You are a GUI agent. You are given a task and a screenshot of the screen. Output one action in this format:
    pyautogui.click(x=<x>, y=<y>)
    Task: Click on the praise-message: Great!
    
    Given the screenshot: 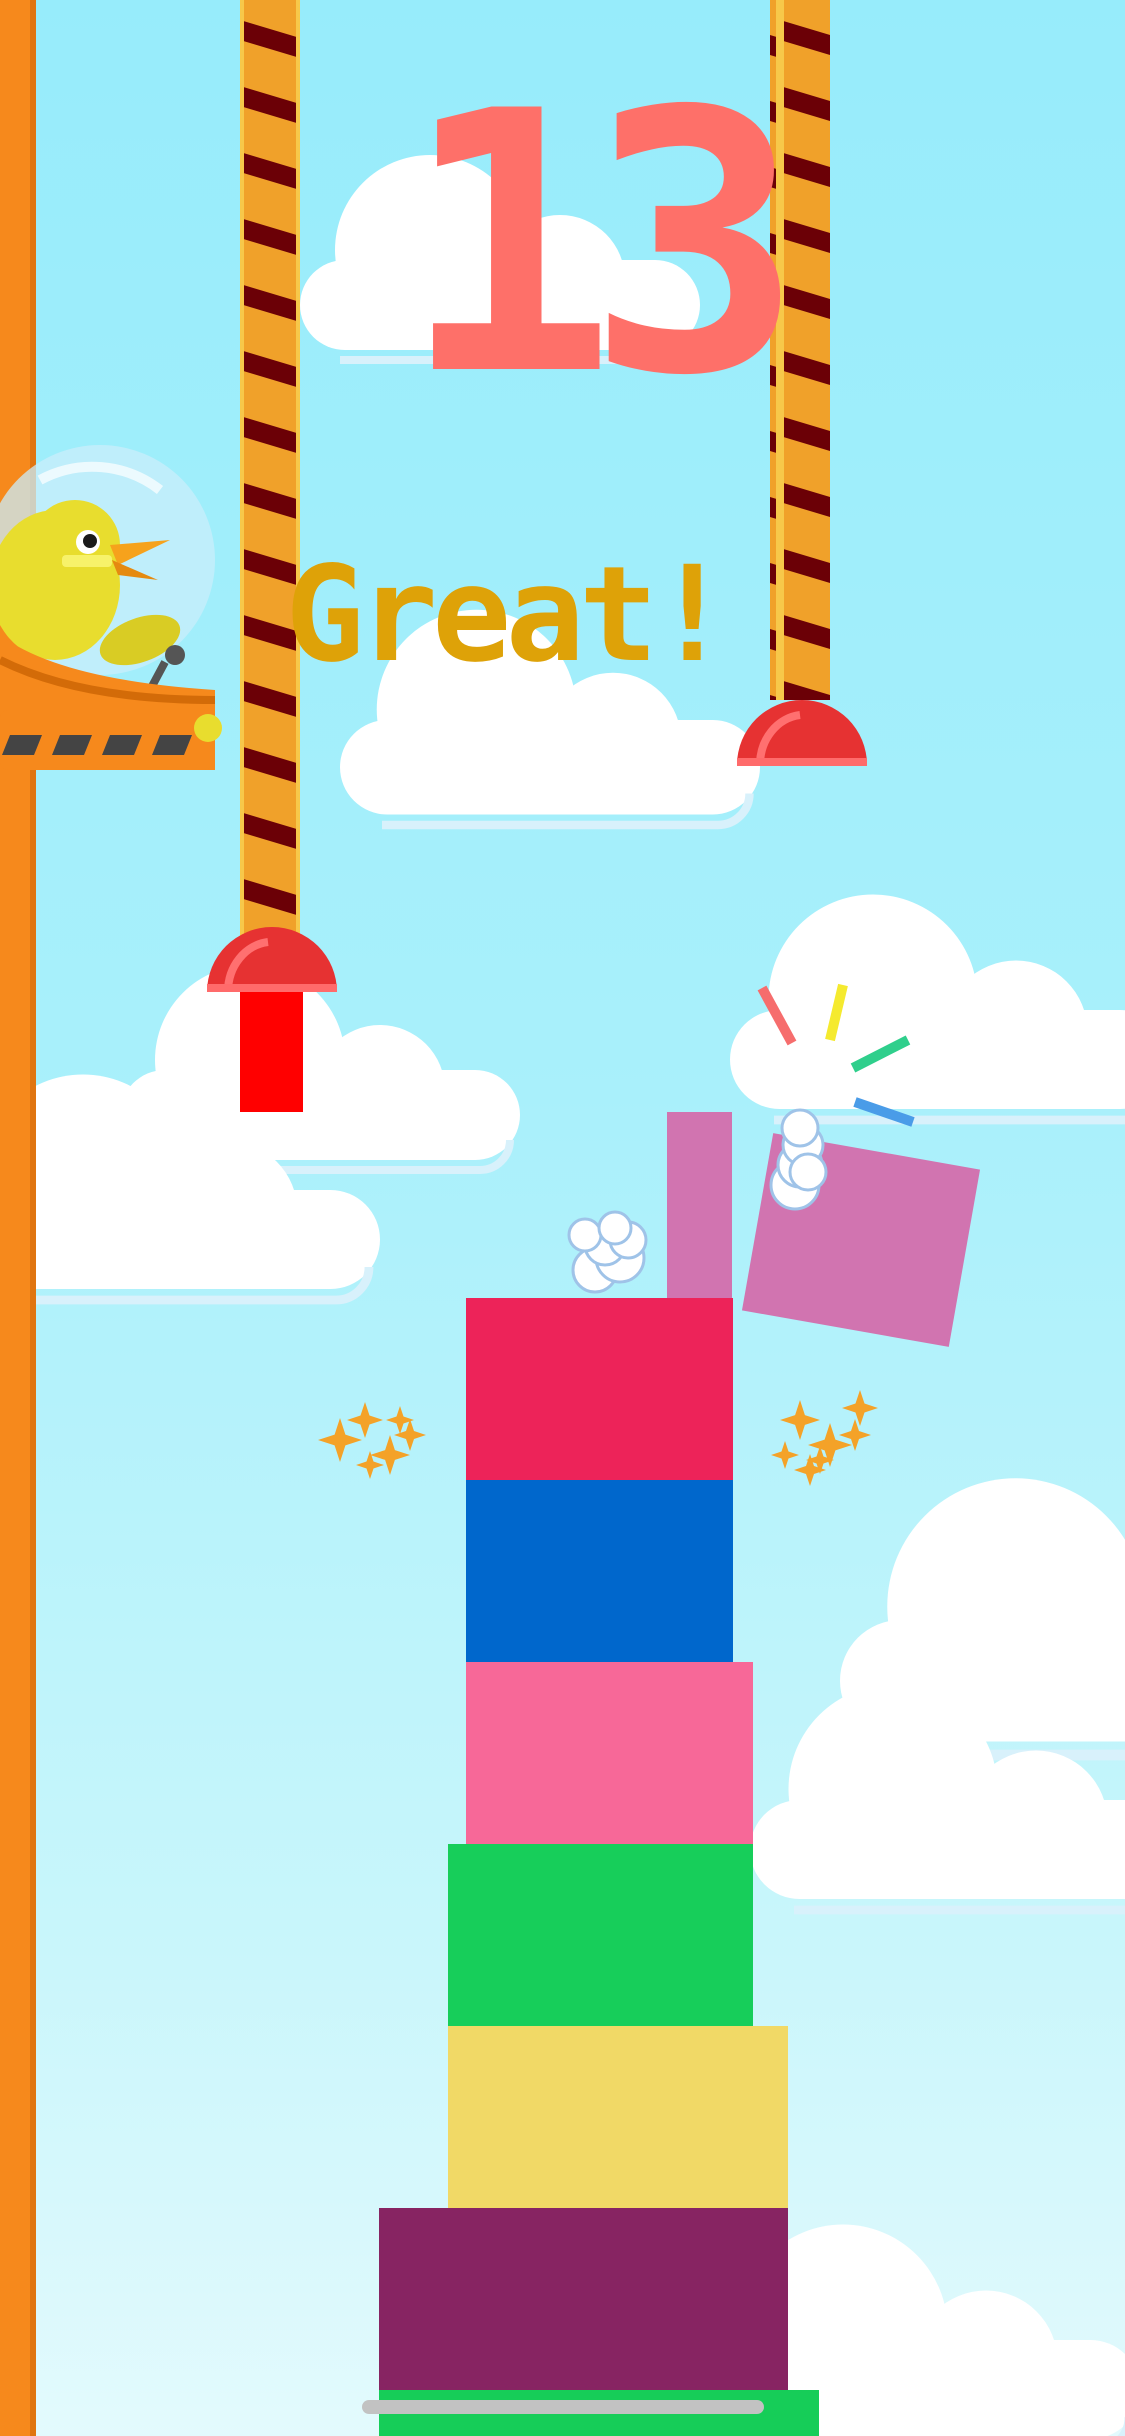 What is the action you would take?
    pyautogui.click(x=508, y=615)
    